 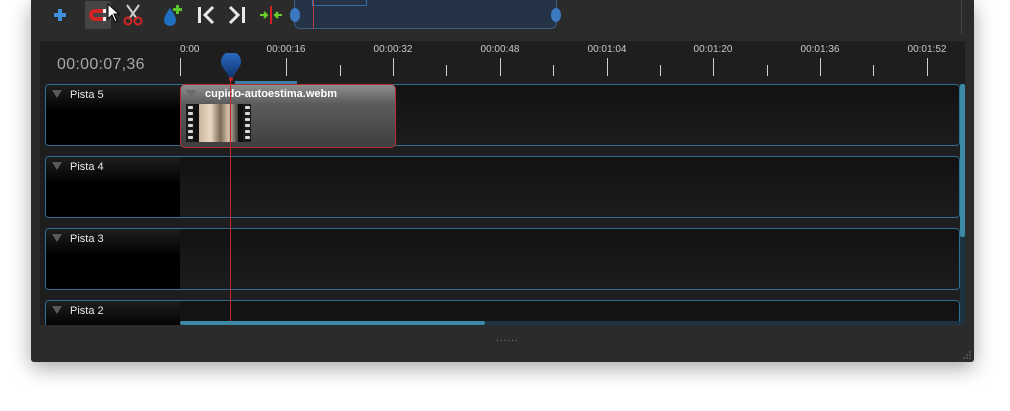 What do you see at coordinates (332, 323) in the screenshot?
I see `horizontal-scrollbar-thumb` at bounding box center [332, 323].